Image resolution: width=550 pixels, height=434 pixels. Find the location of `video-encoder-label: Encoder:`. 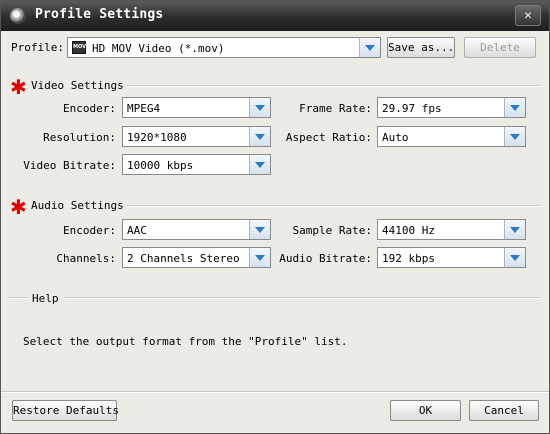

video-encoder-label: Encoder: is located at coordinates (89, 108).